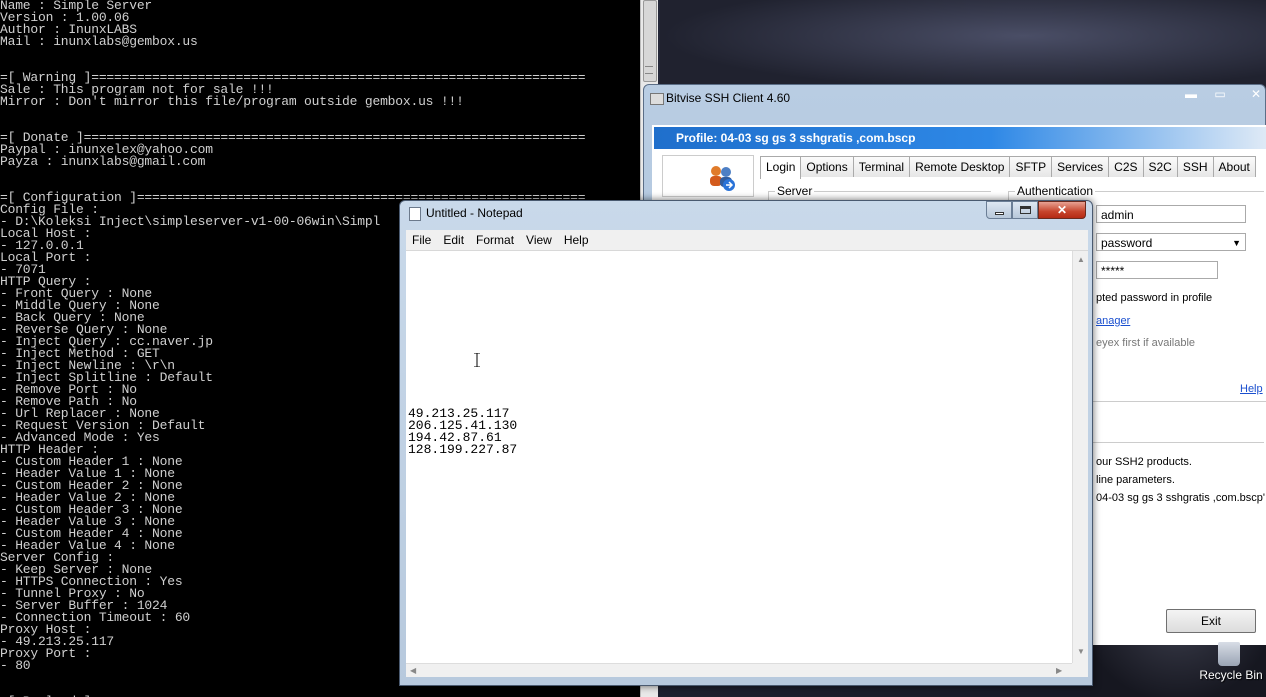 The width and height of the screenshot is (1266, 697). What do you see at coordinates (463, 449) in the screenshot?
I see `text-line: 128.199.227.87` at bounding box center [463, 449].